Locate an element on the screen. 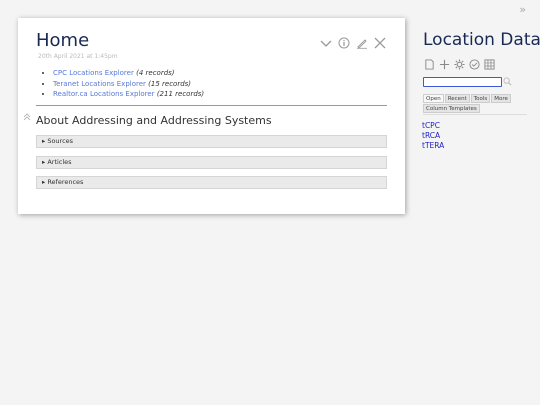 Image resolution: width=540 pixels, height=405 pixels. sidebar-toggle-icon: » is located at coordinates (522, 9).